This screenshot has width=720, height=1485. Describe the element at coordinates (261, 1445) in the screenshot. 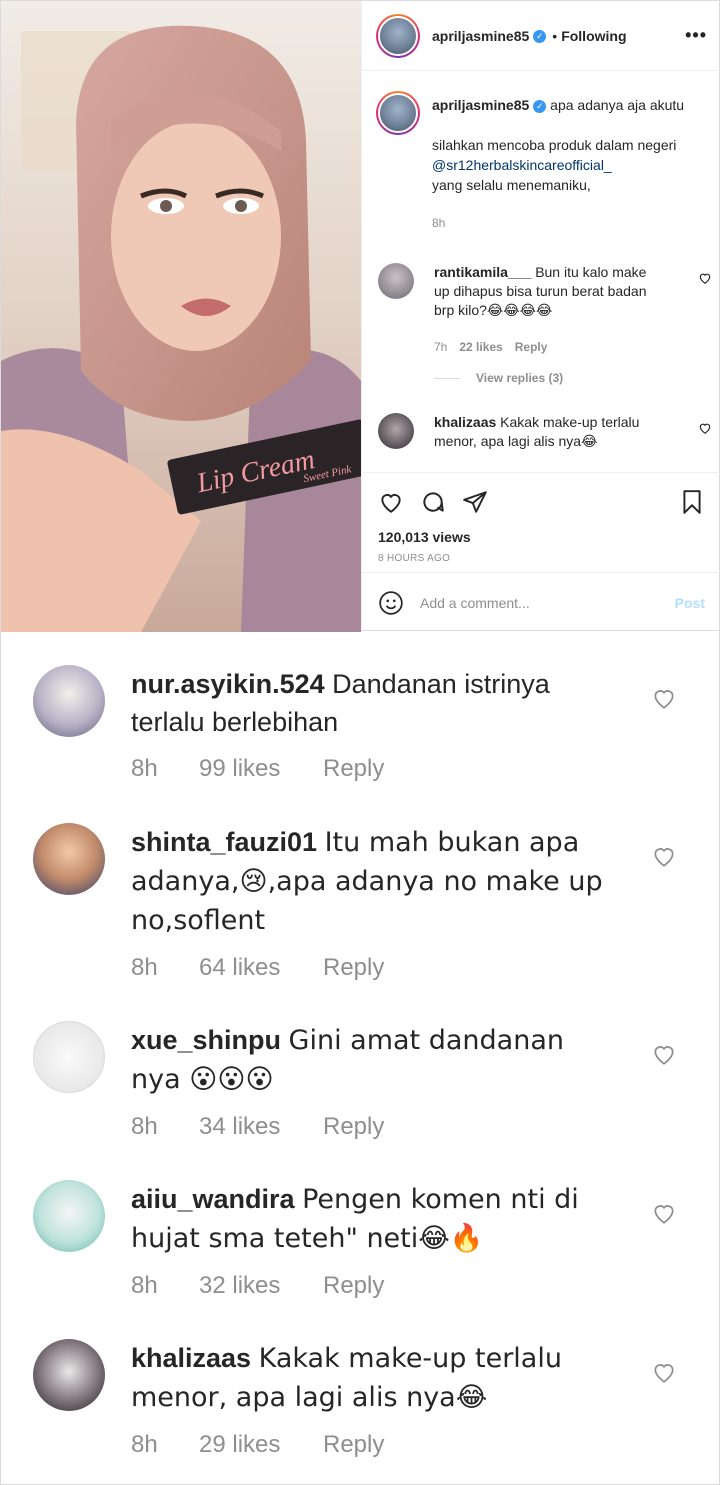

I see `comment-likes: 29 likes` at that location.